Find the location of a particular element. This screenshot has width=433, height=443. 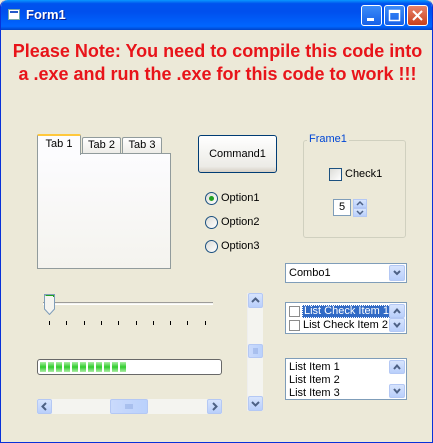

tab-3: Tab 3 is located at coordinates (142, 145).